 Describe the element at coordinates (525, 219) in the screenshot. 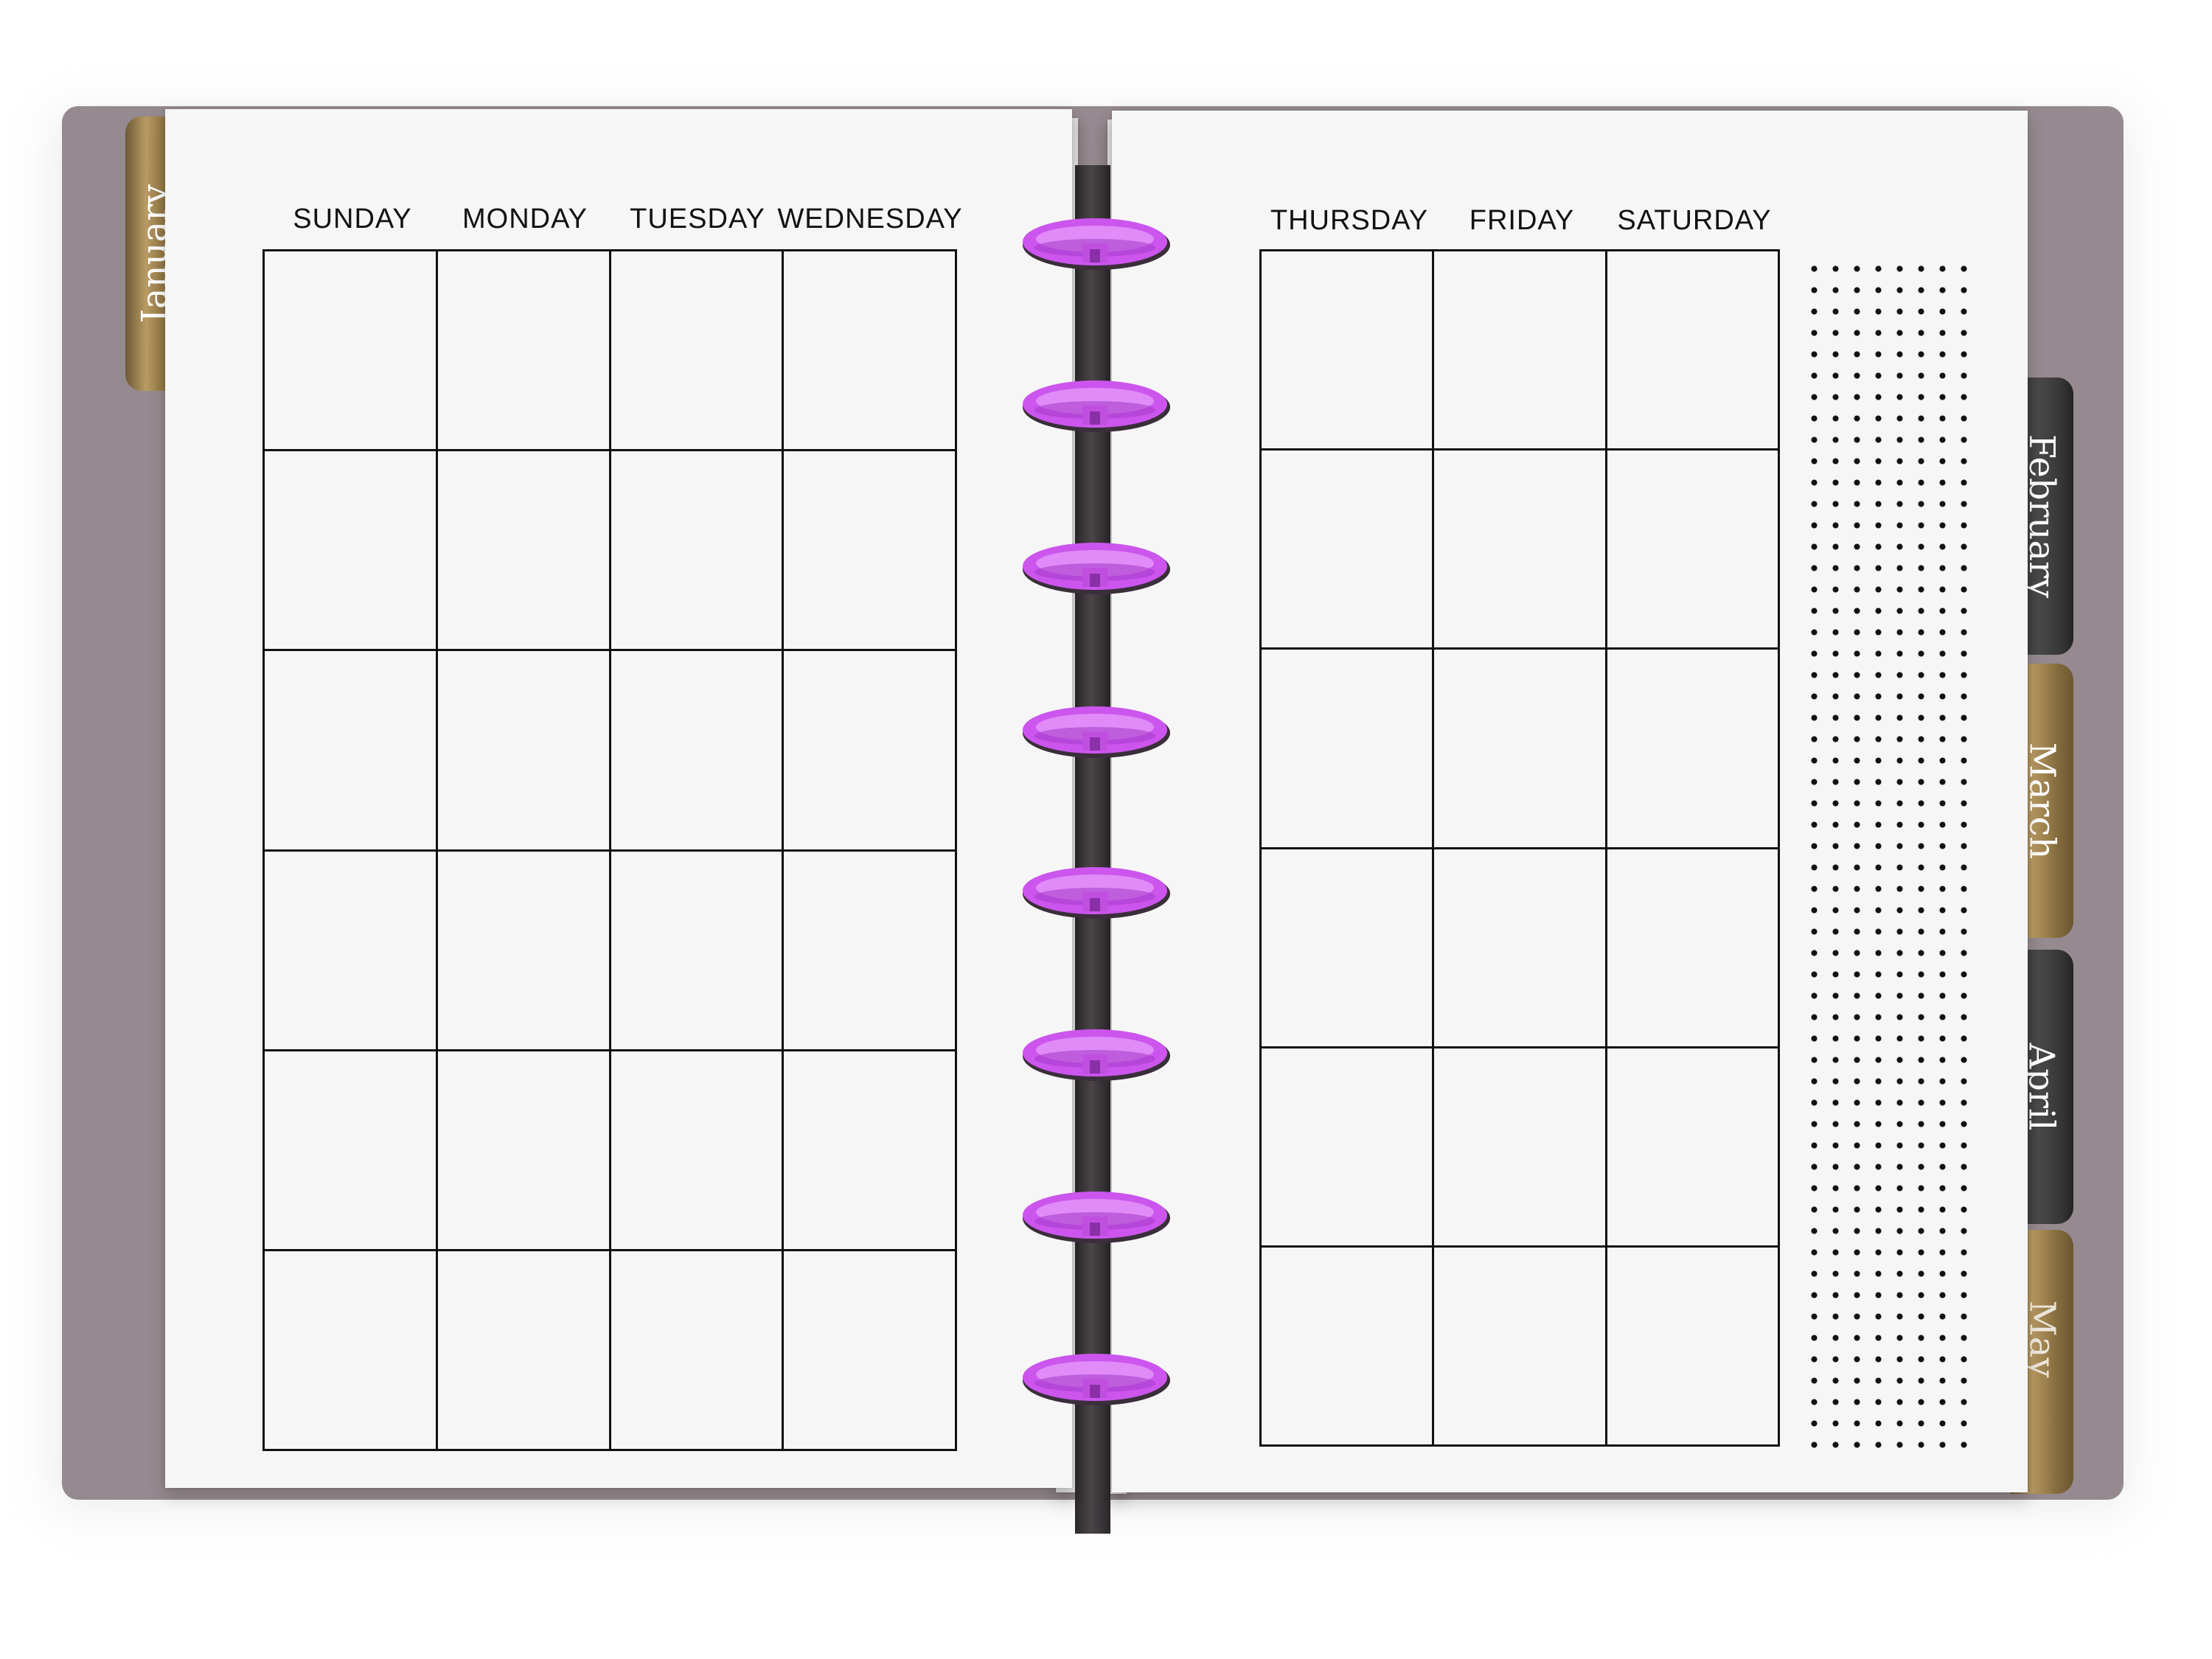

I see `day-label-monday: MONDAY` at that location.